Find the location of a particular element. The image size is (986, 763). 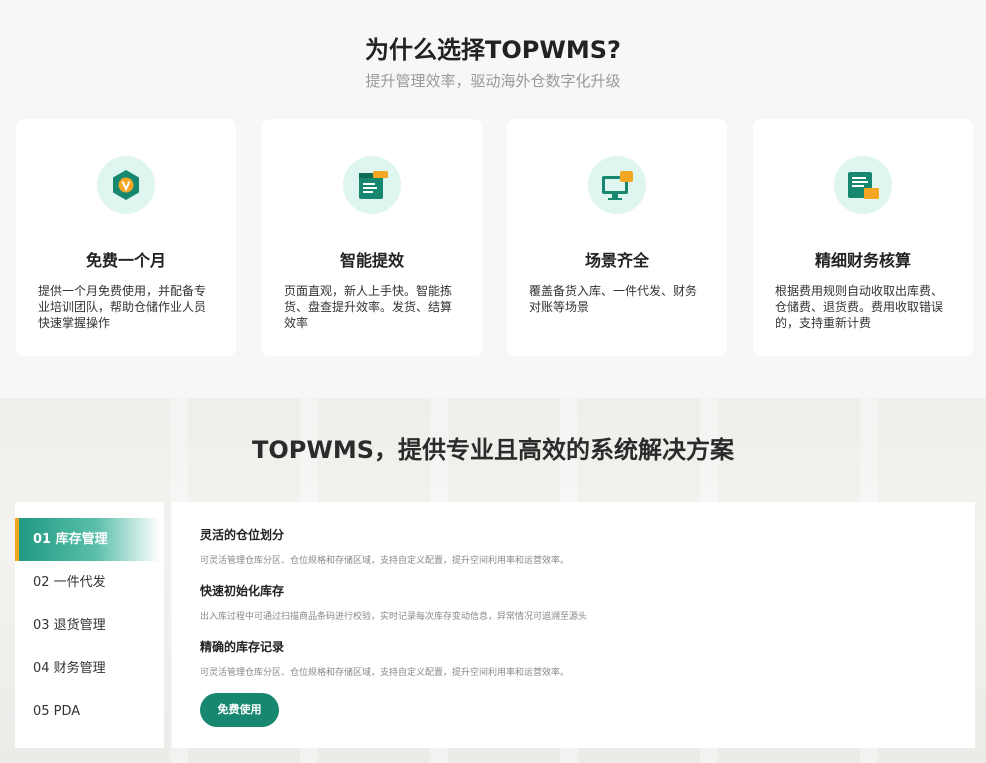

feature-title: 灵活的仓位划分 is located at coordinates (242, 535).